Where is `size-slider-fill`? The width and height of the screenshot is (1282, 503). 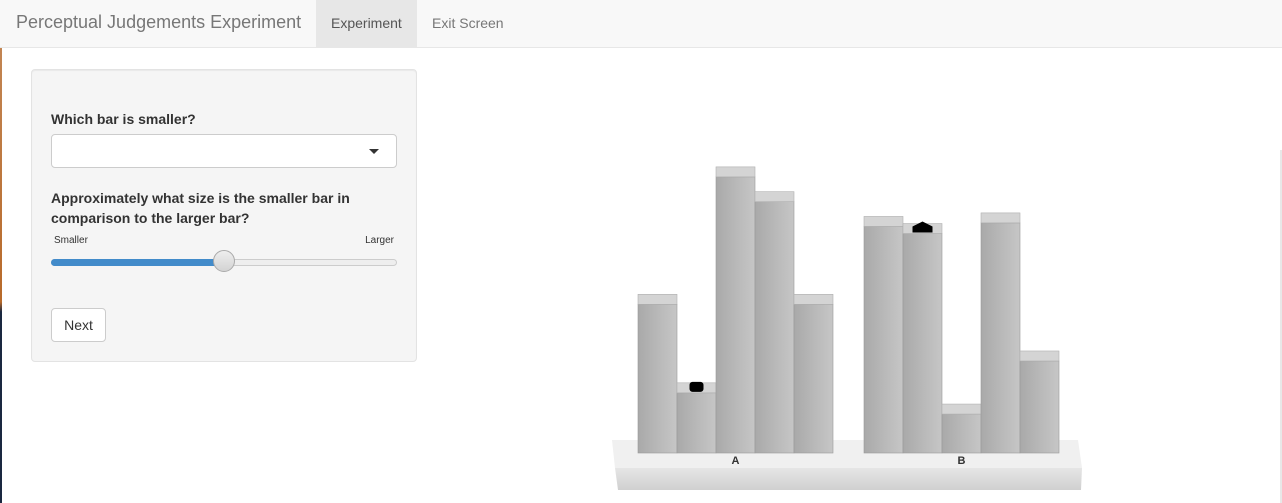
size-slider-fill is located at coordinates (137, 262).